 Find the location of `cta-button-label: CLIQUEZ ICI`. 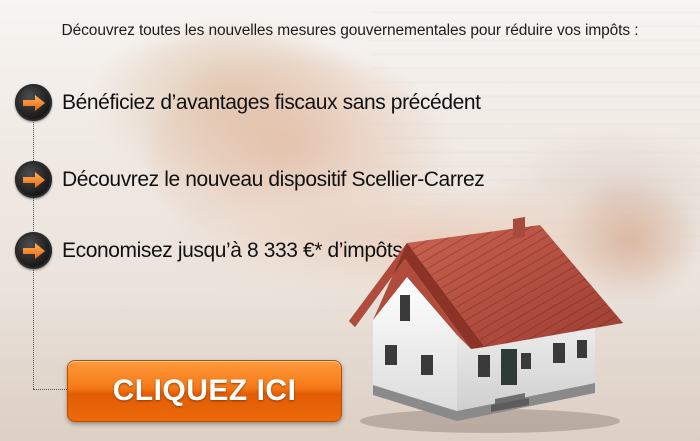

cta-button-label: CLIQUEZ ICI is located at coordinates (204, 390).